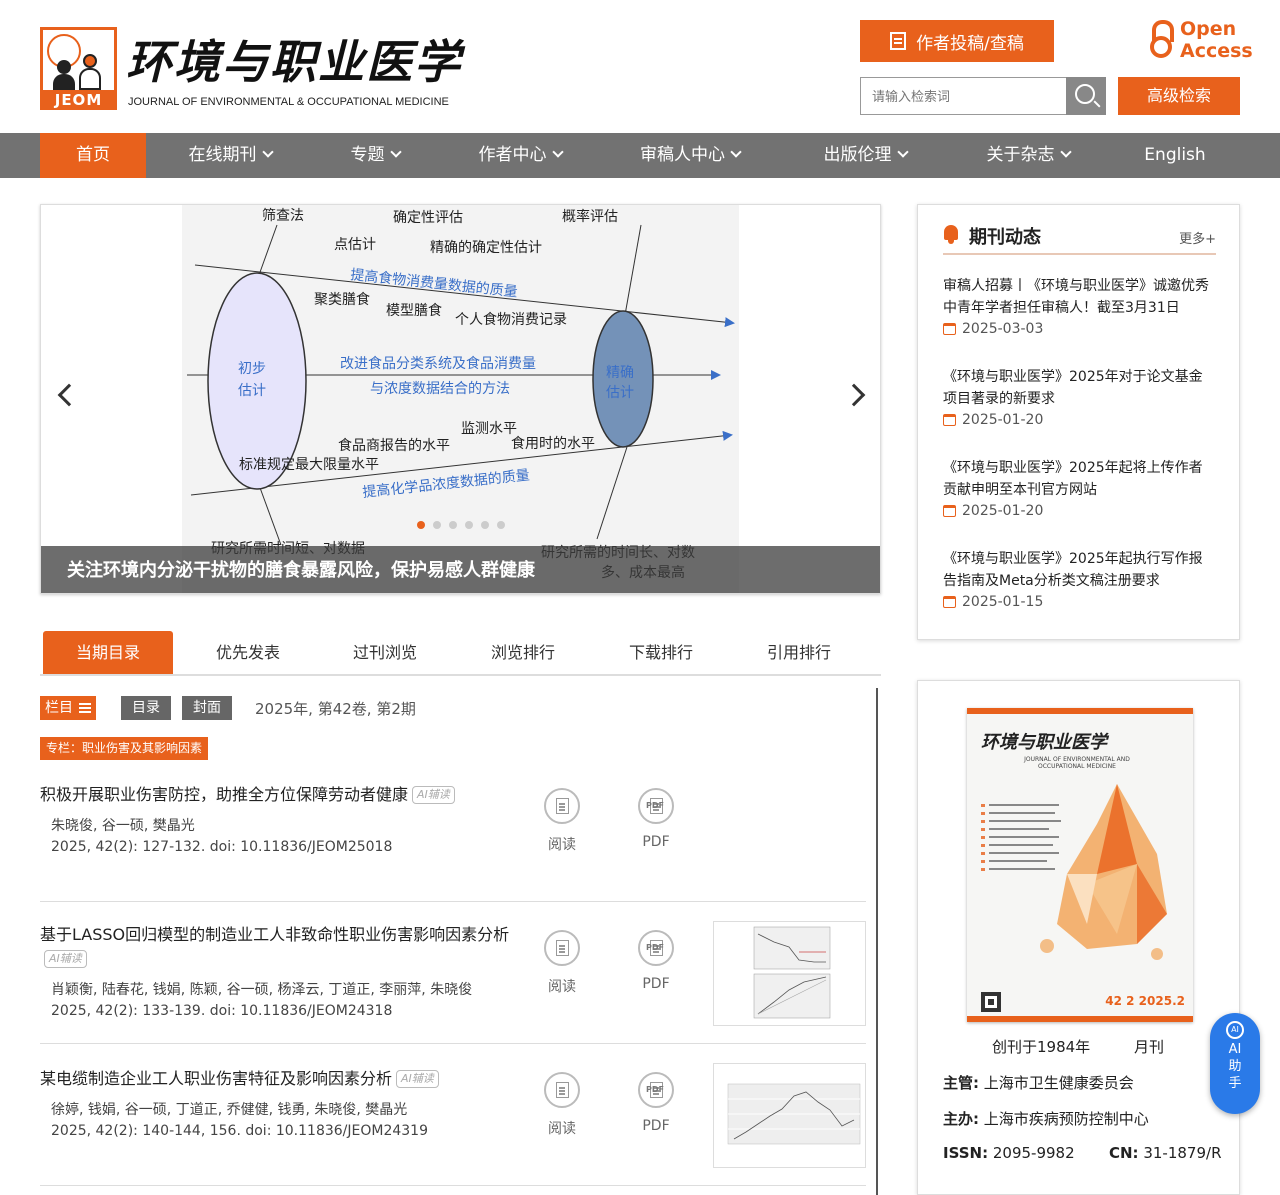  Describe the element at coordinates (655, 947) in the screenshot. I see `pdf-mark: PDF` at that location.